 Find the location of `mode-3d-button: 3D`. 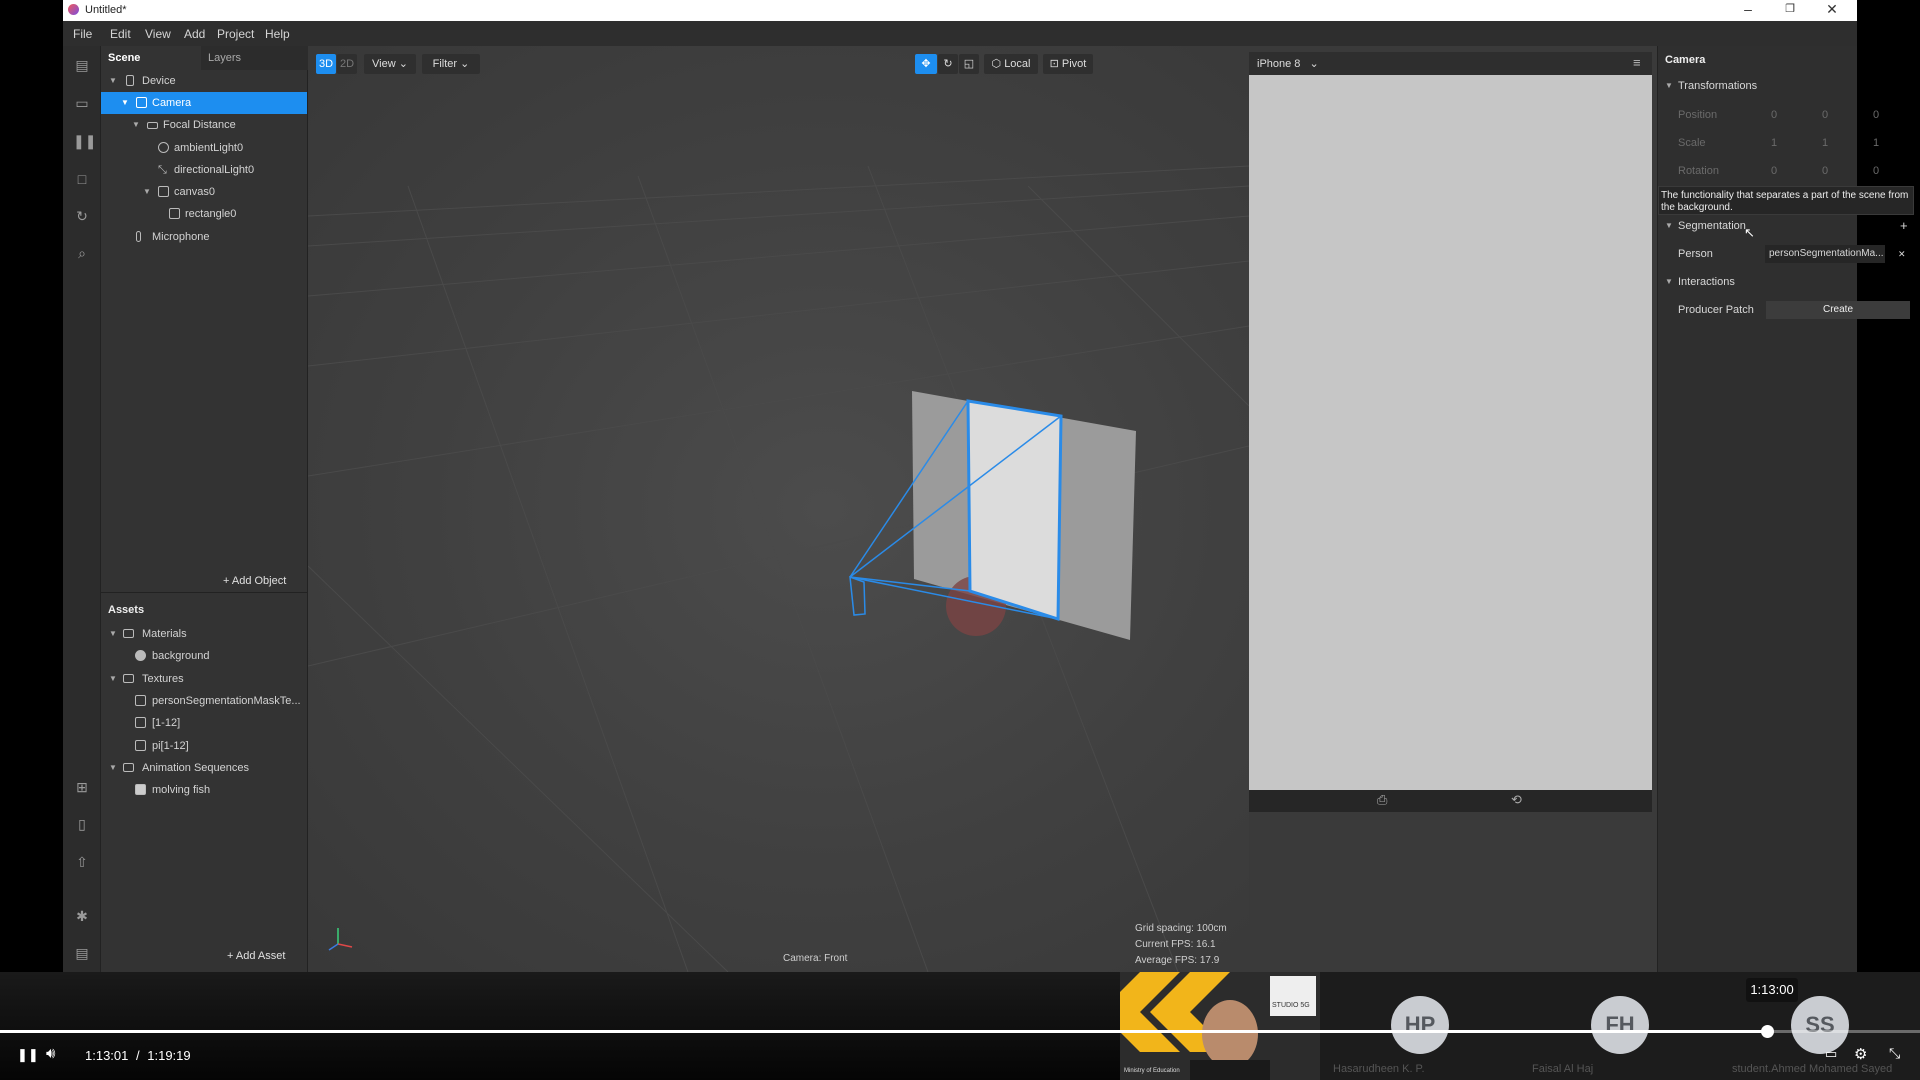

mode-3d-button: 3D is located at coordinates (326, 64).